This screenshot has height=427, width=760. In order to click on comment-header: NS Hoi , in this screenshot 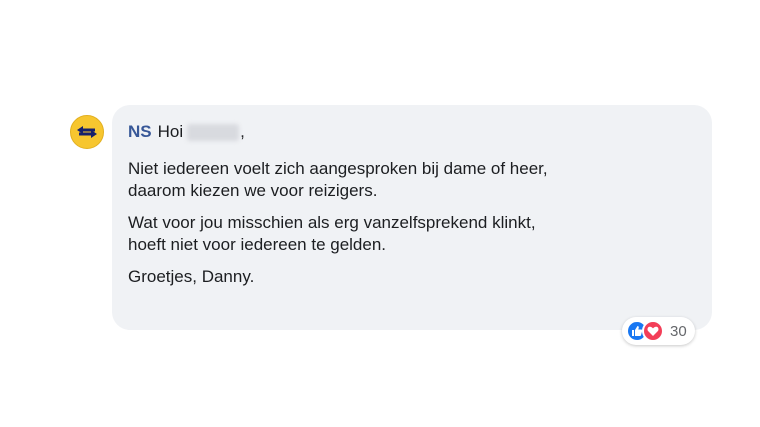, I will do `click(411, 132)`.